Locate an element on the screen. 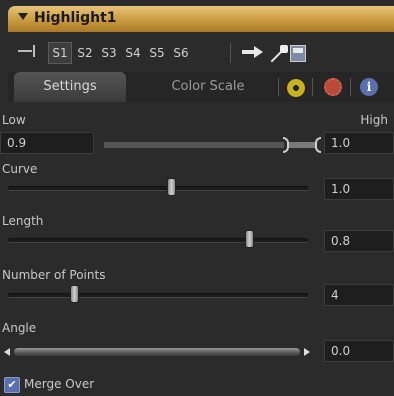 This screenshot has height=396, width=394. length-thumb is located at coordinates (249, 239).